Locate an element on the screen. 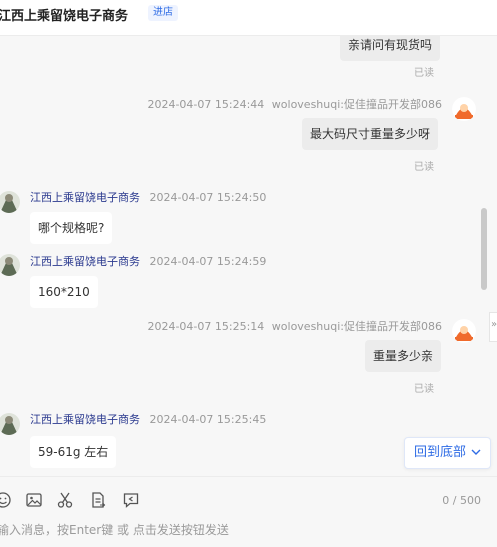  document-icon is located at coordinates (98, 500).